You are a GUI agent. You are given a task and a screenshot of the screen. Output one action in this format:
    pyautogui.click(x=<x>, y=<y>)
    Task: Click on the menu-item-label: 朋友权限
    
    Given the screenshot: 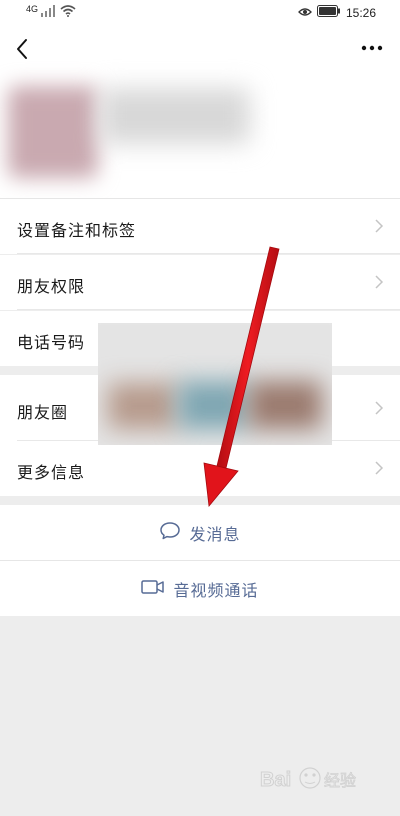 What is the action you would take?
    pyautogui.click(x=51, y=286)
    